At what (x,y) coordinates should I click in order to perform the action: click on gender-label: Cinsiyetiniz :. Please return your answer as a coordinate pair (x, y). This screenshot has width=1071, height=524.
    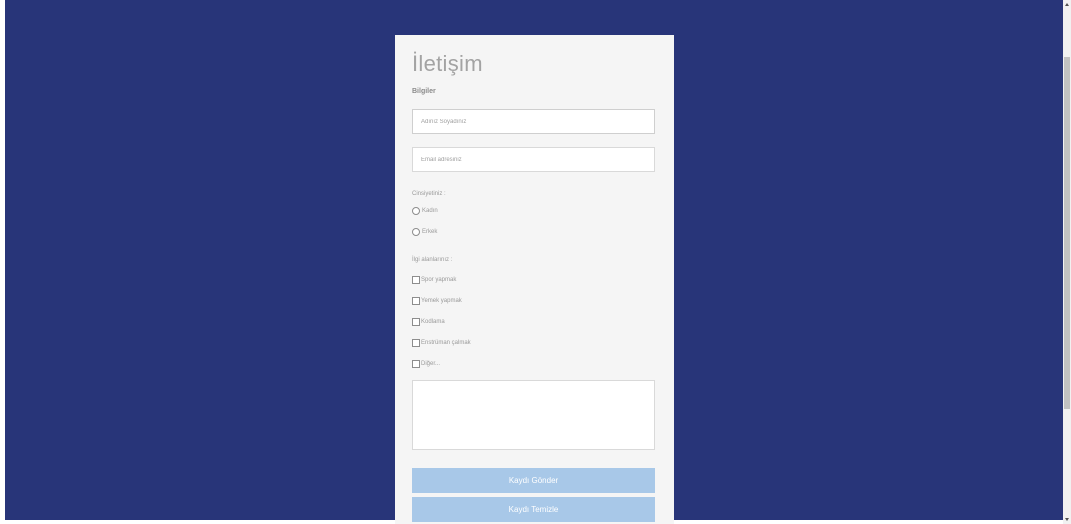
    Looking at the image, I should click on (429, 194).